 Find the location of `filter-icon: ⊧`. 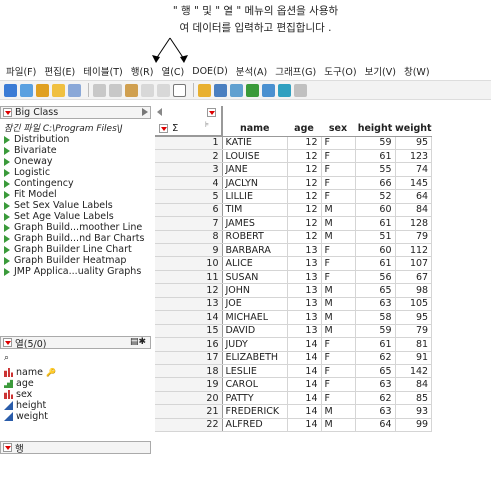

filter-icon: ⊧ is located at coordinates (207, 124).